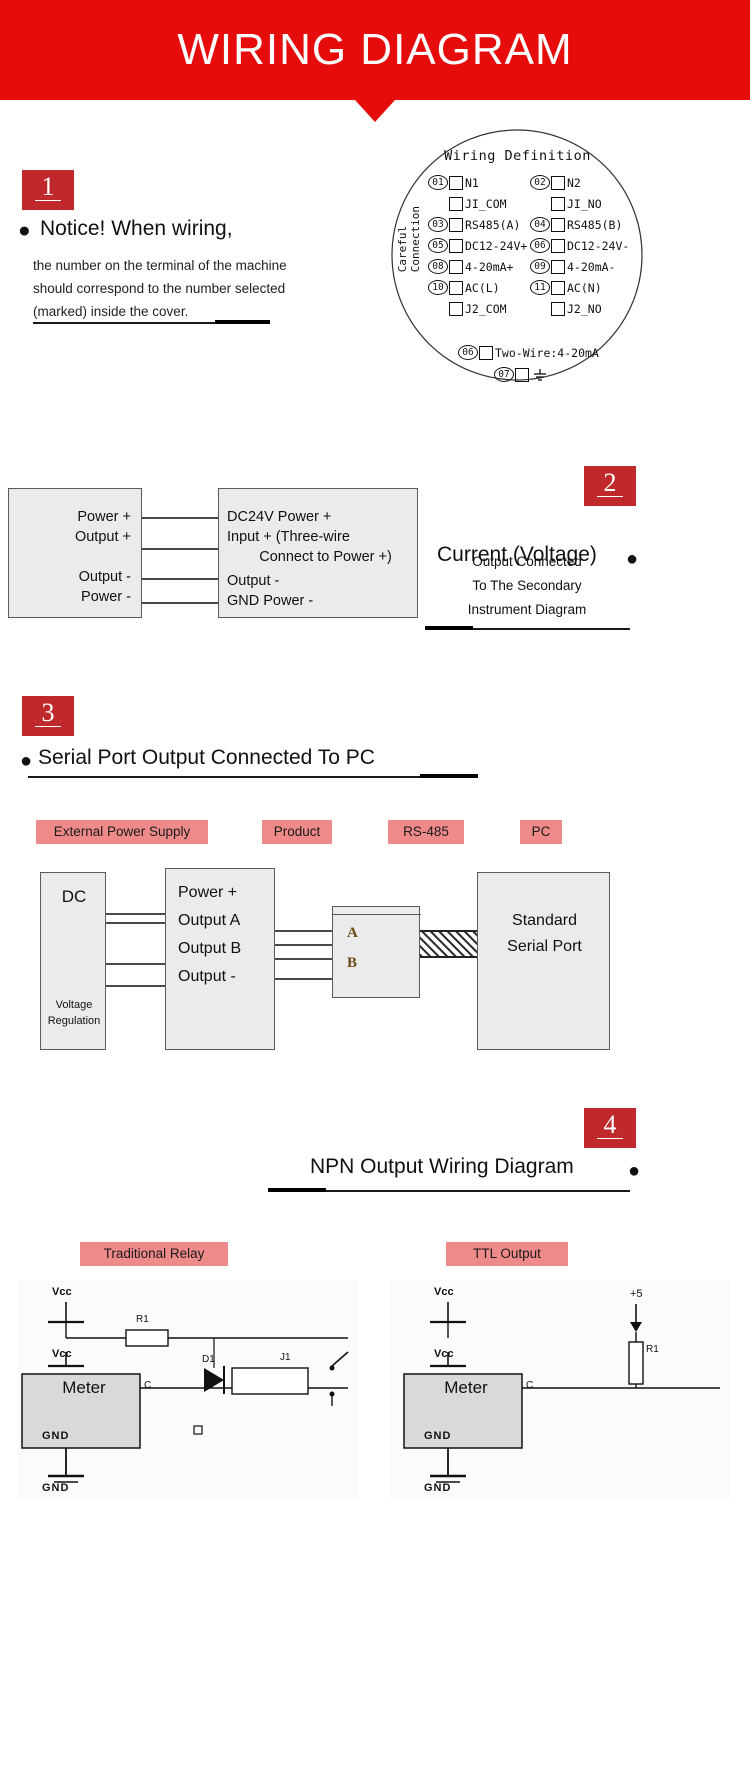 The height and width of the screenshot is (1790, 750). Describe the element at coordinates (507, 1254) in the screenshot. I see `tag-ttl-output: TTL Output` at that location.